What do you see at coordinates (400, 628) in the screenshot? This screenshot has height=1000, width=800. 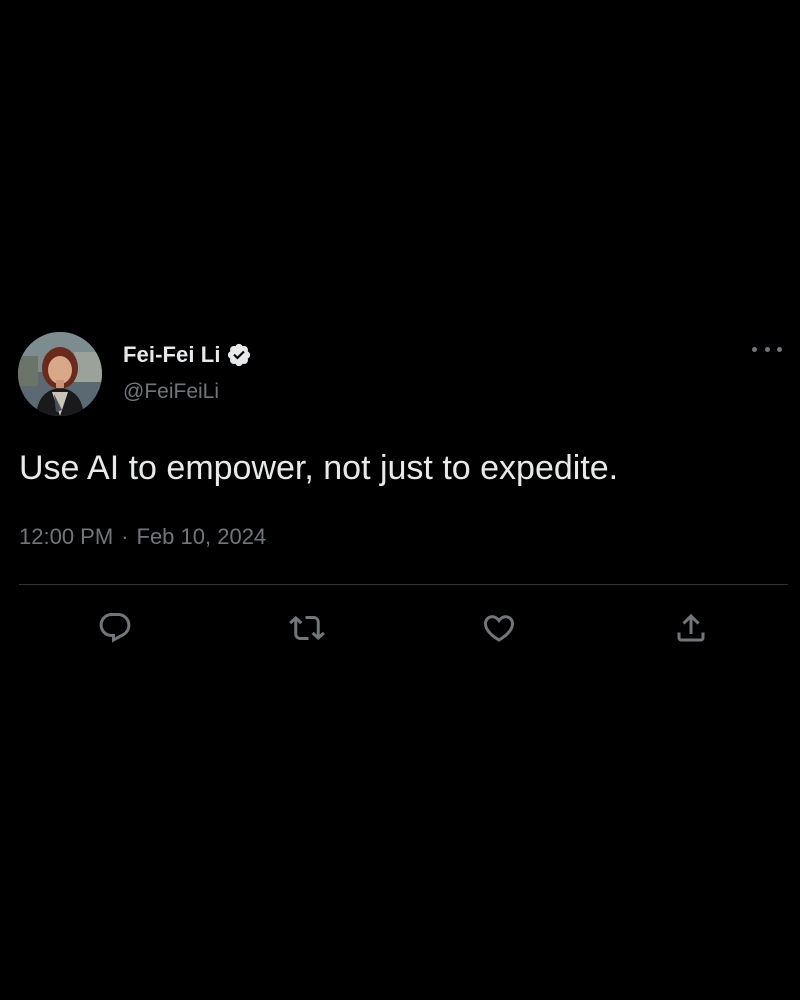 I see `action-bar` at bounding box center [400, 628].